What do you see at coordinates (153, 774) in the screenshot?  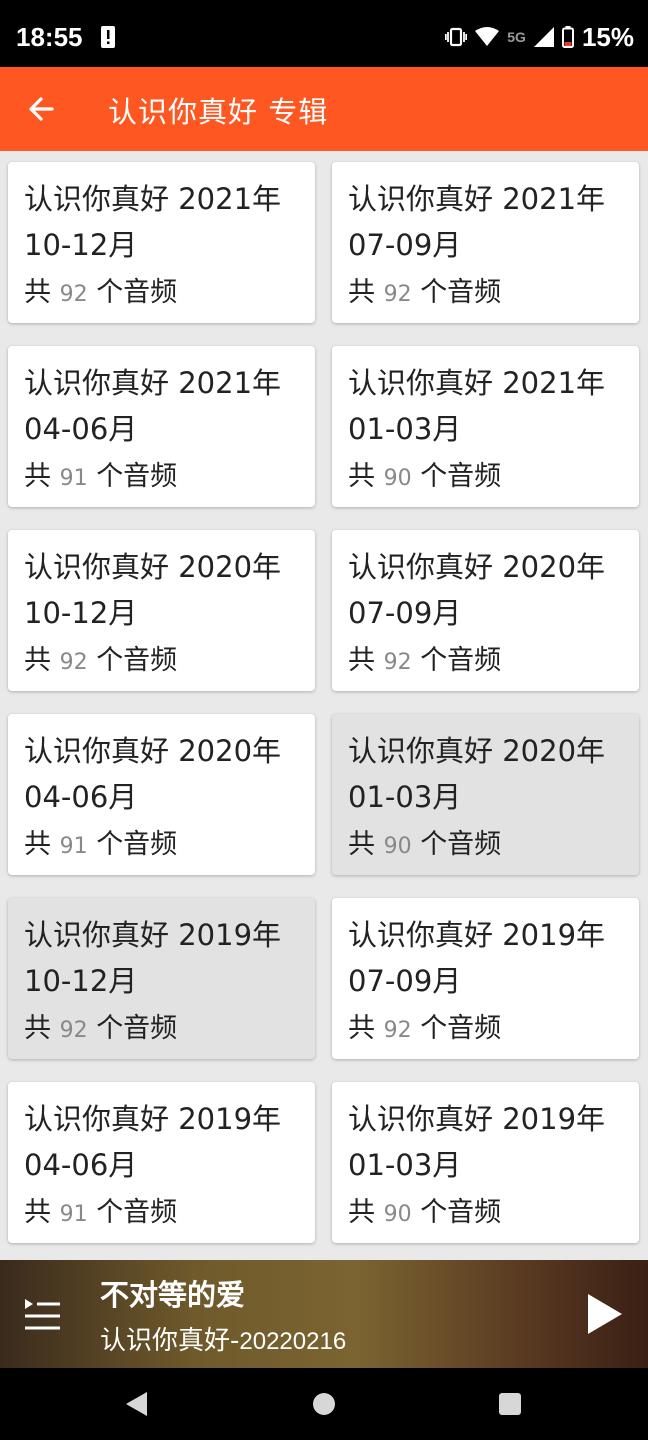 I see `album-title: 认识你真好 2020年 04-06月` at bounding box center [153, 774].